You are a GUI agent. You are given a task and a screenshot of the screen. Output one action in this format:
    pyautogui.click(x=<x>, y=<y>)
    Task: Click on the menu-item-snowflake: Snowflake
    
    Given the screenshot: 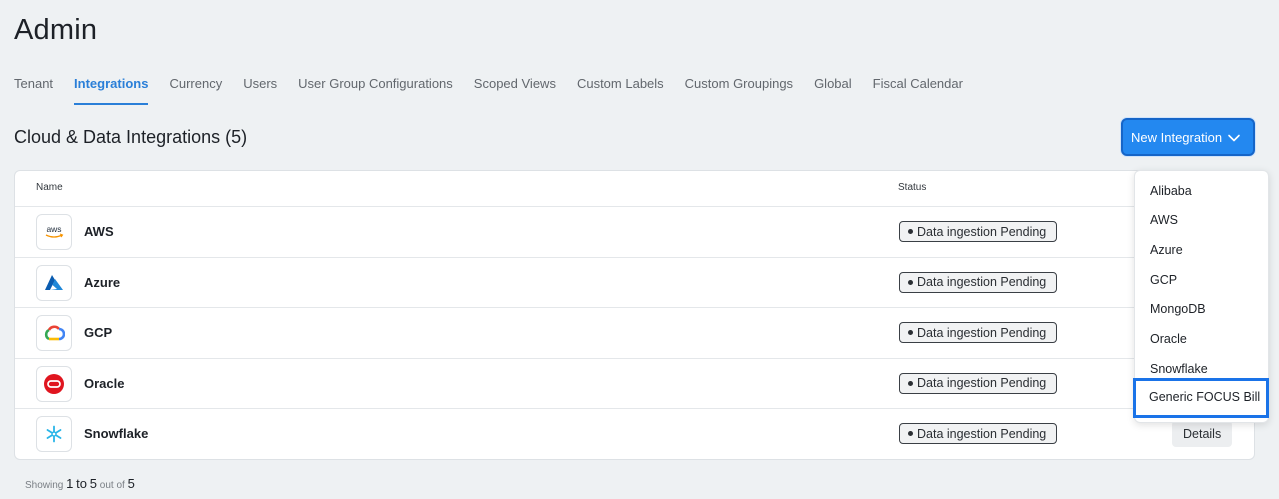 What is the action you would take?
    pyautogui.click(x=1179, y=369)
    